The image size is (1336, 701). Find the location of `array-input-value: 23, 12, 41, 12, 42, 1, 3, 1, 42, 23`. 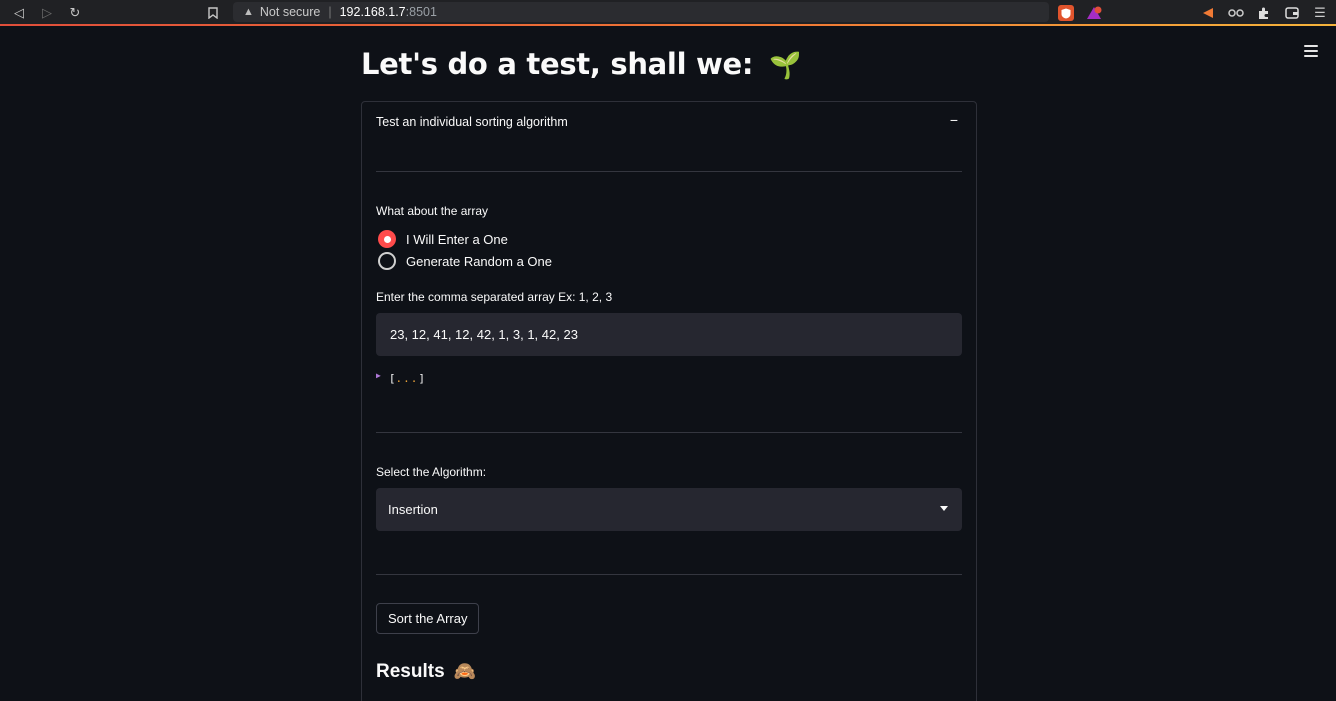

array-input-value: 23, 12, 41, 12, 42, 1, 3, 1, 42, 23 is located at coordinates (484, 334).